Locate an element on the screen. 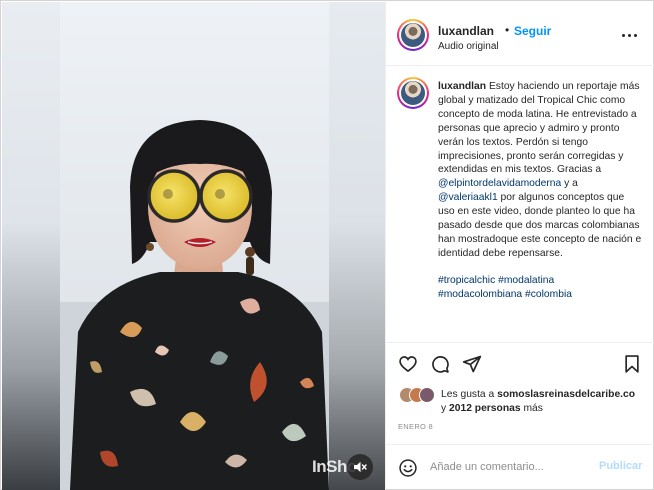  emoji-icon is located at coordinates (408, 468).